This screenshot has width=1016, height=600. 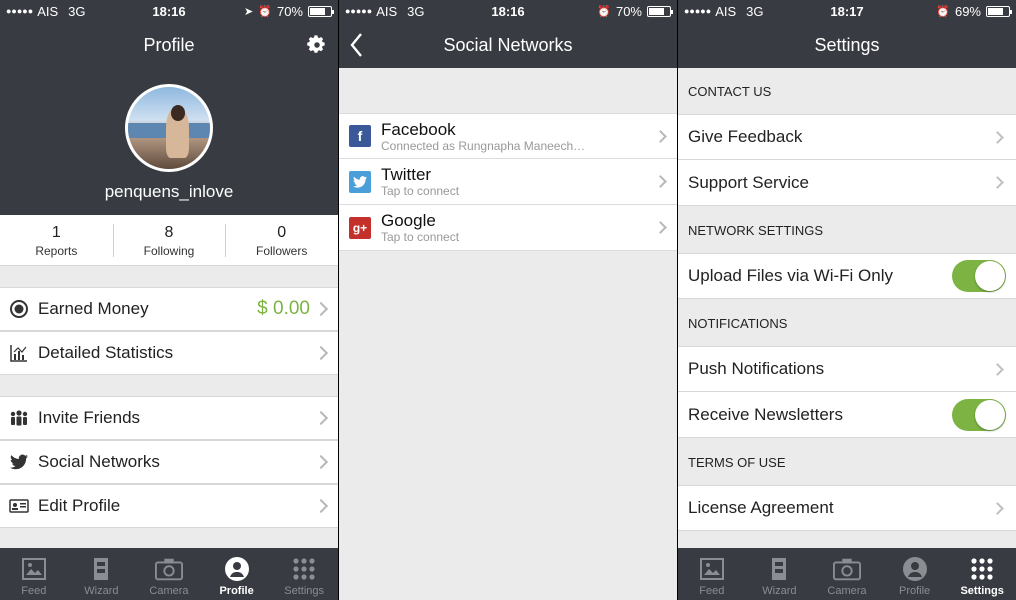 What do you see at coordinates (847, 183) in the screenshot?
I see `support-service-row: Support Service` at bounding box center [847, 183].